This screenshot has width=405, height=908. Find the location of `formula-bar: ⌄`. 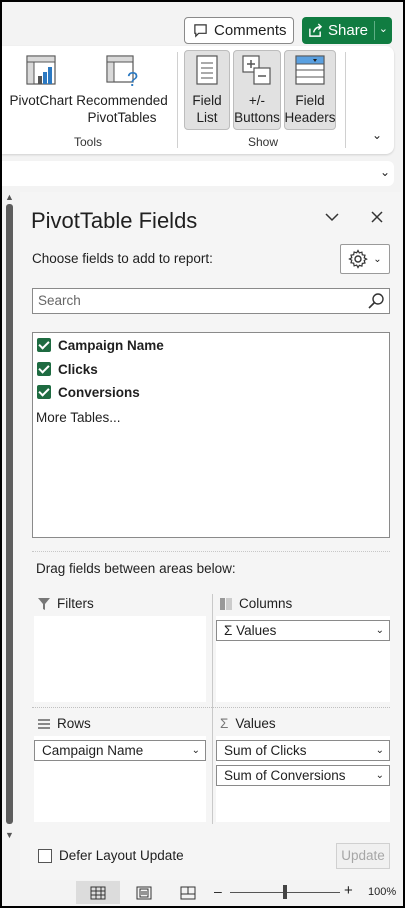

formula-bar: ⌄ is located at coordinates (198, 173).